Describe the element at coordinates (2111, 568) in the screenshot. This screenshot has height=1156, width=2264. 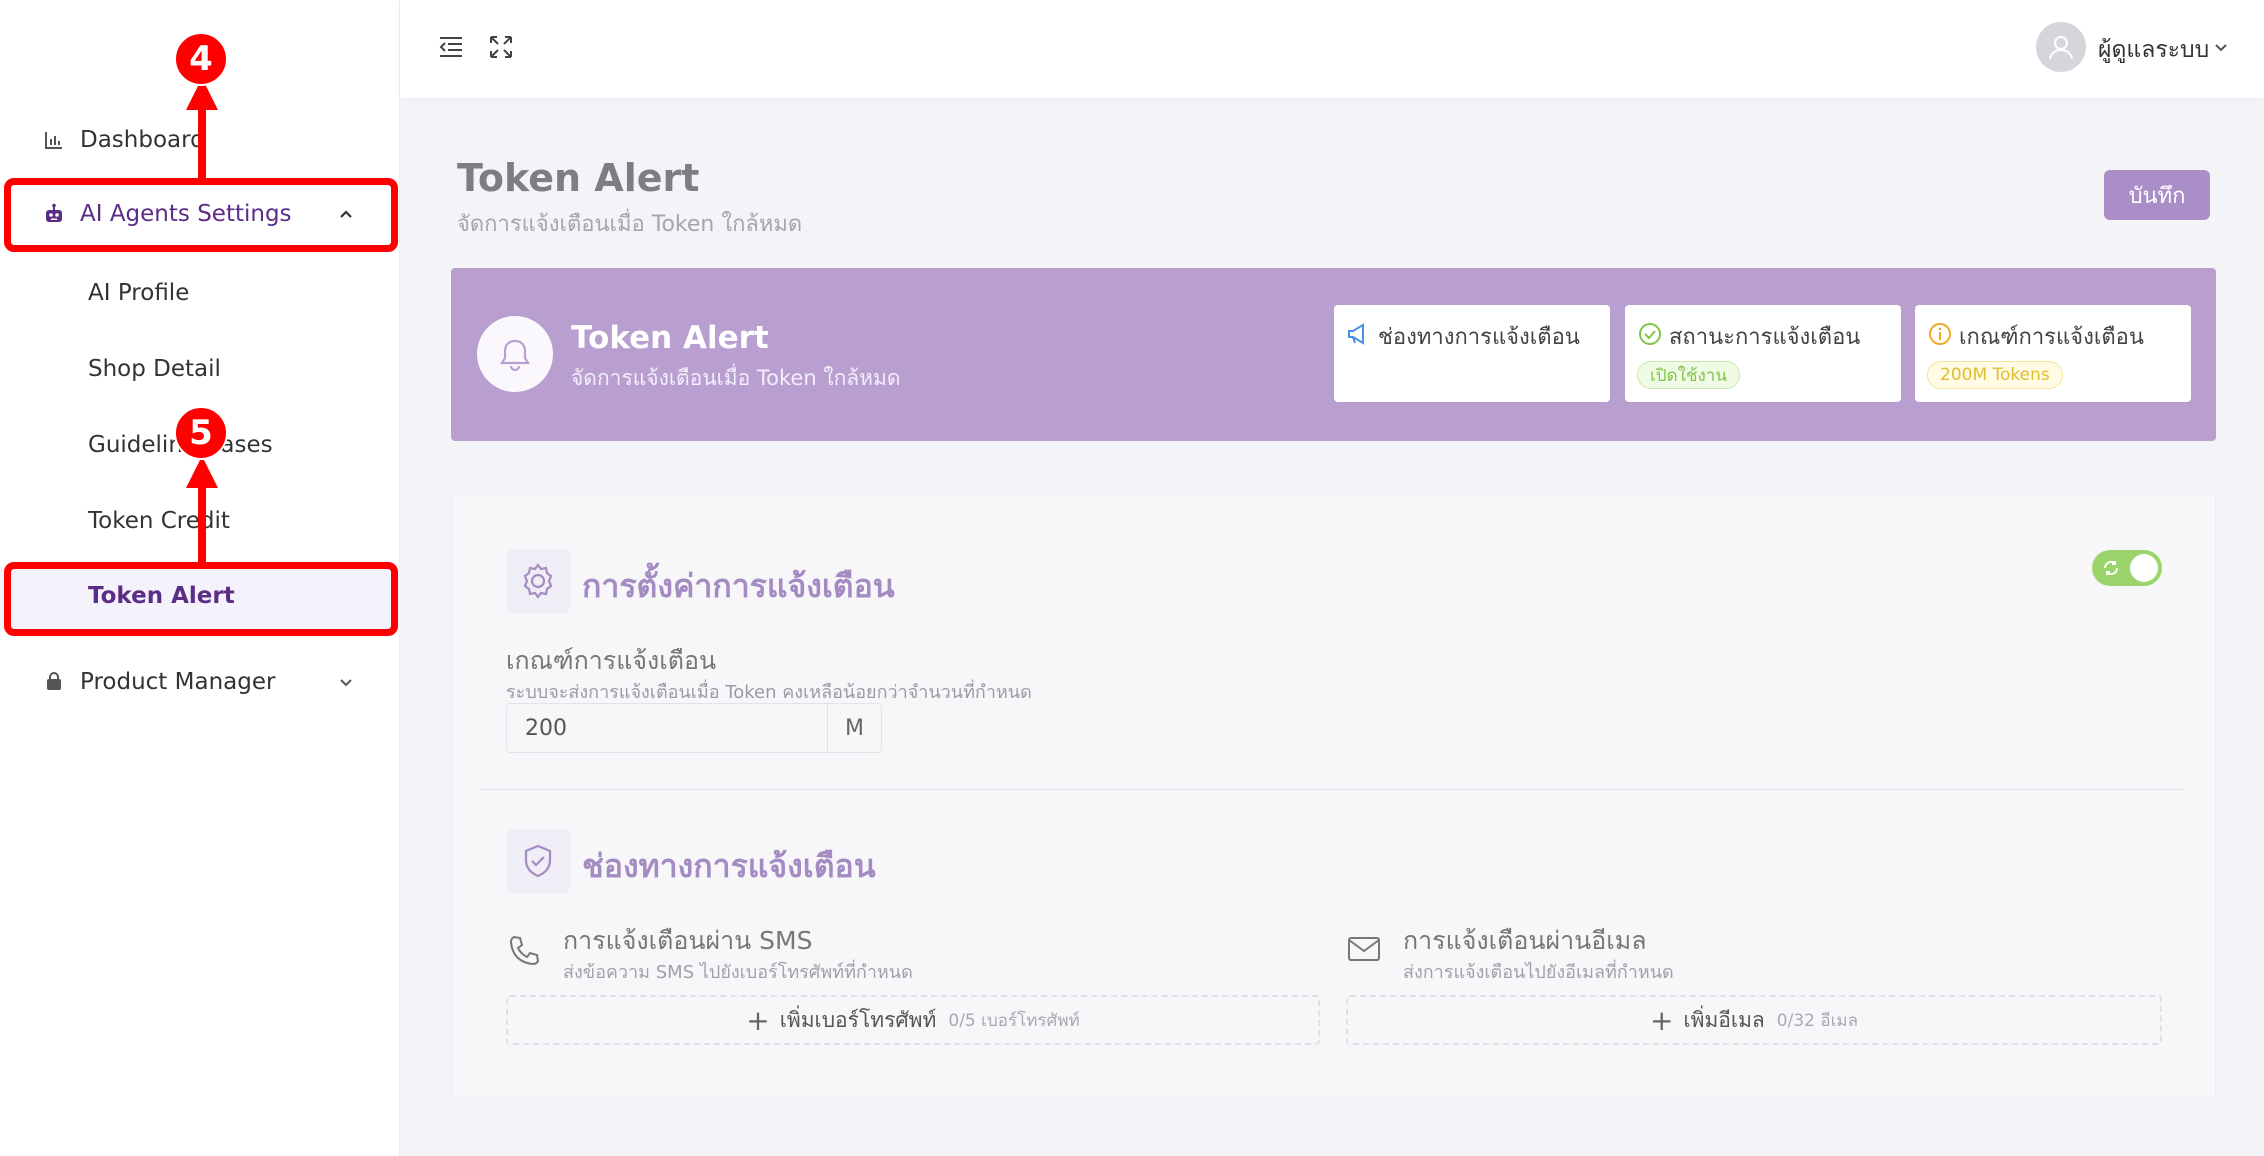
I see `sync-icon` at that location.